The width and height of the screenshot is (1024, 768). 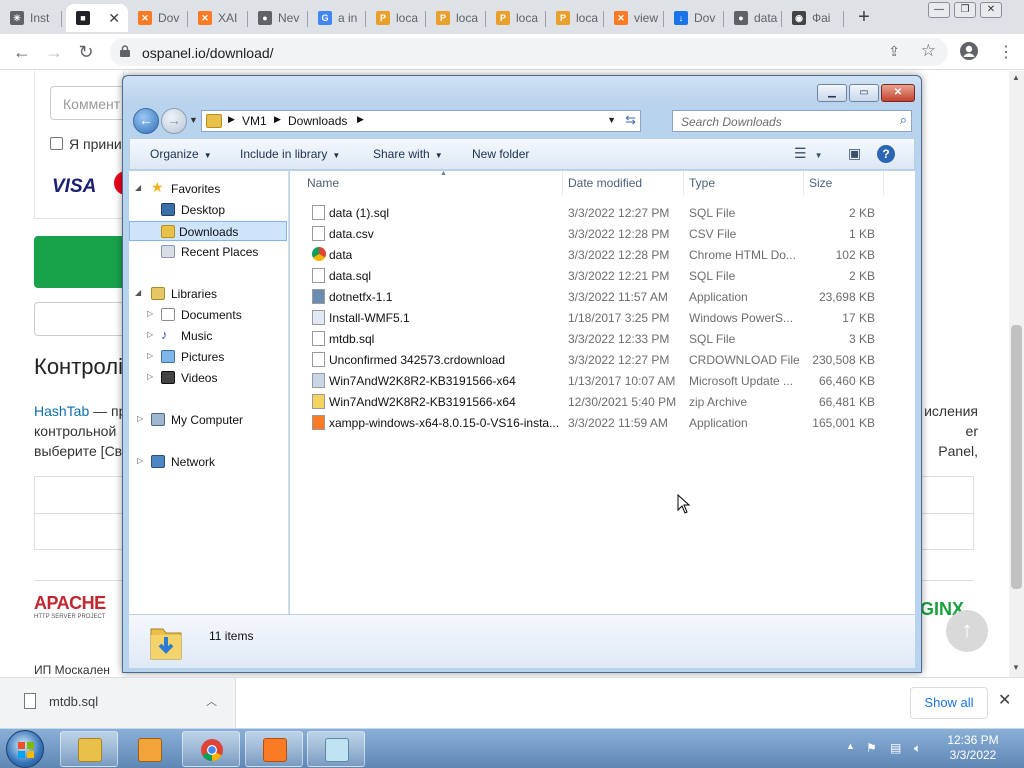 I want to click on column-header-date: Date modified, so click(x=623, y=183).